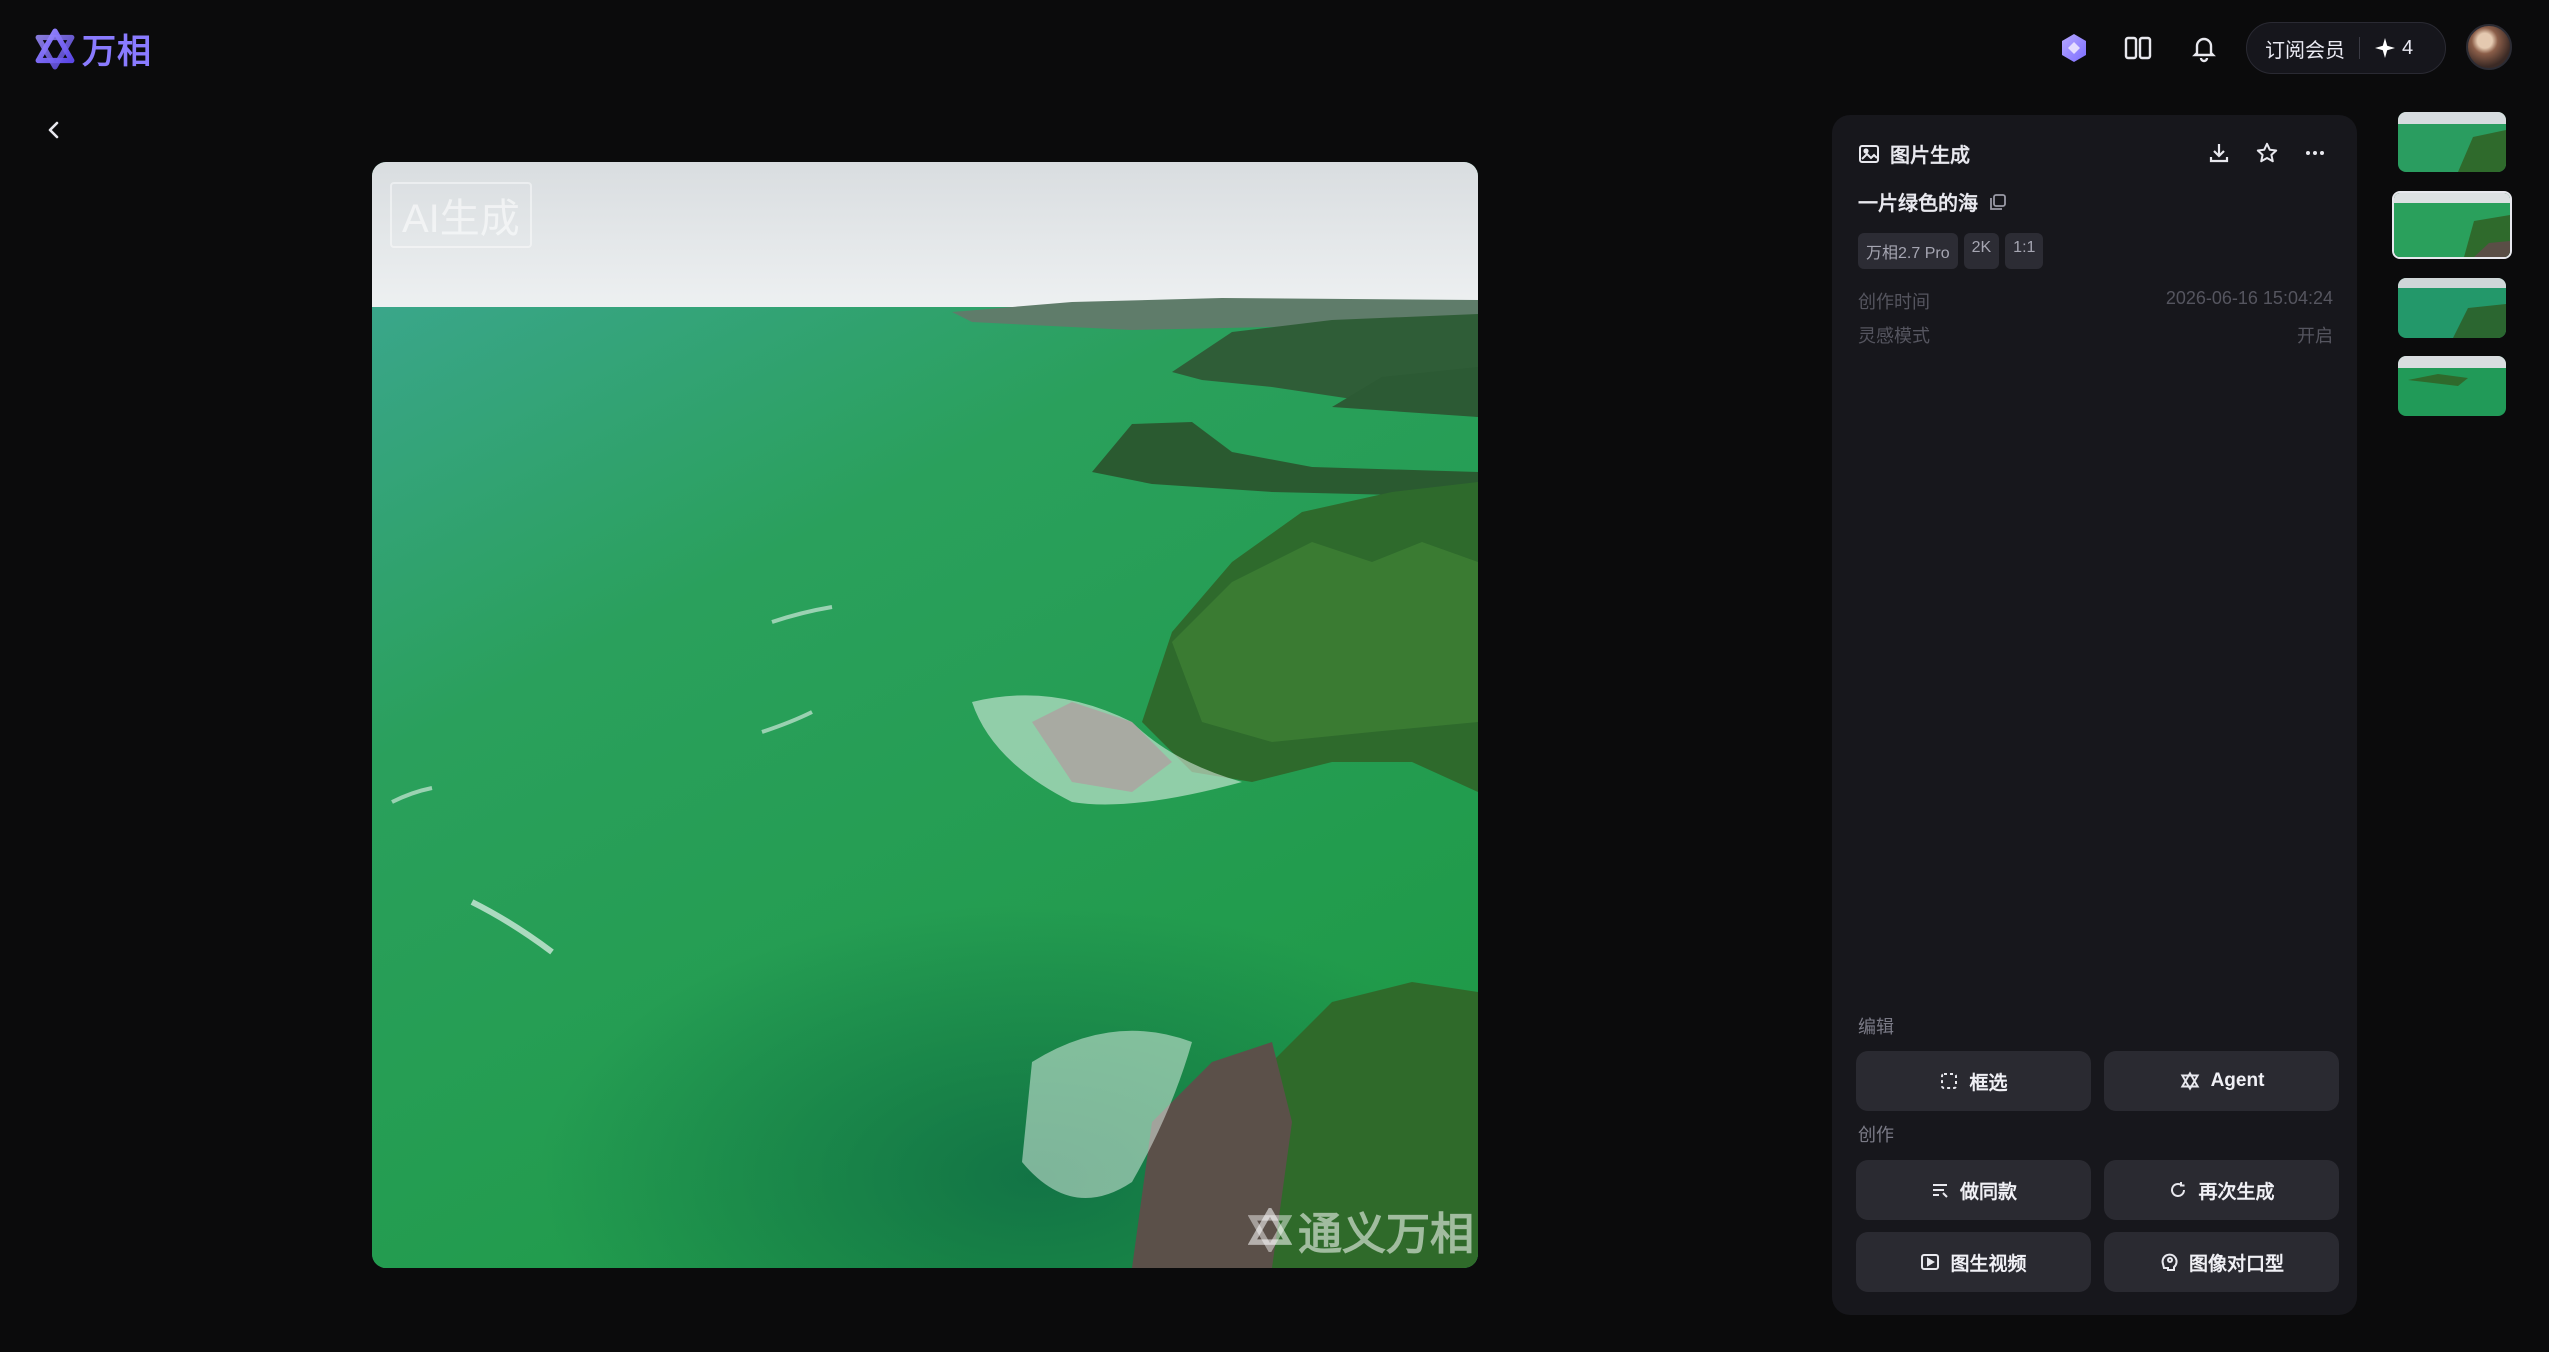  I want to click on meta-created-time: 创作时间 2026-06-16 15:04:24, so click(2095, 301).